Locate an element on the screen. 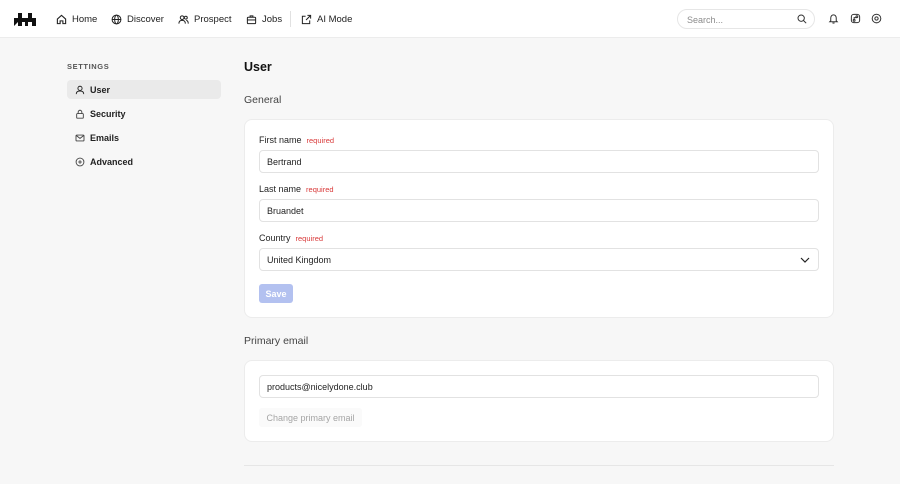 The width and height of the screenshot is (900, 484). plus-circle-icon is located at coordinates (80, 161).